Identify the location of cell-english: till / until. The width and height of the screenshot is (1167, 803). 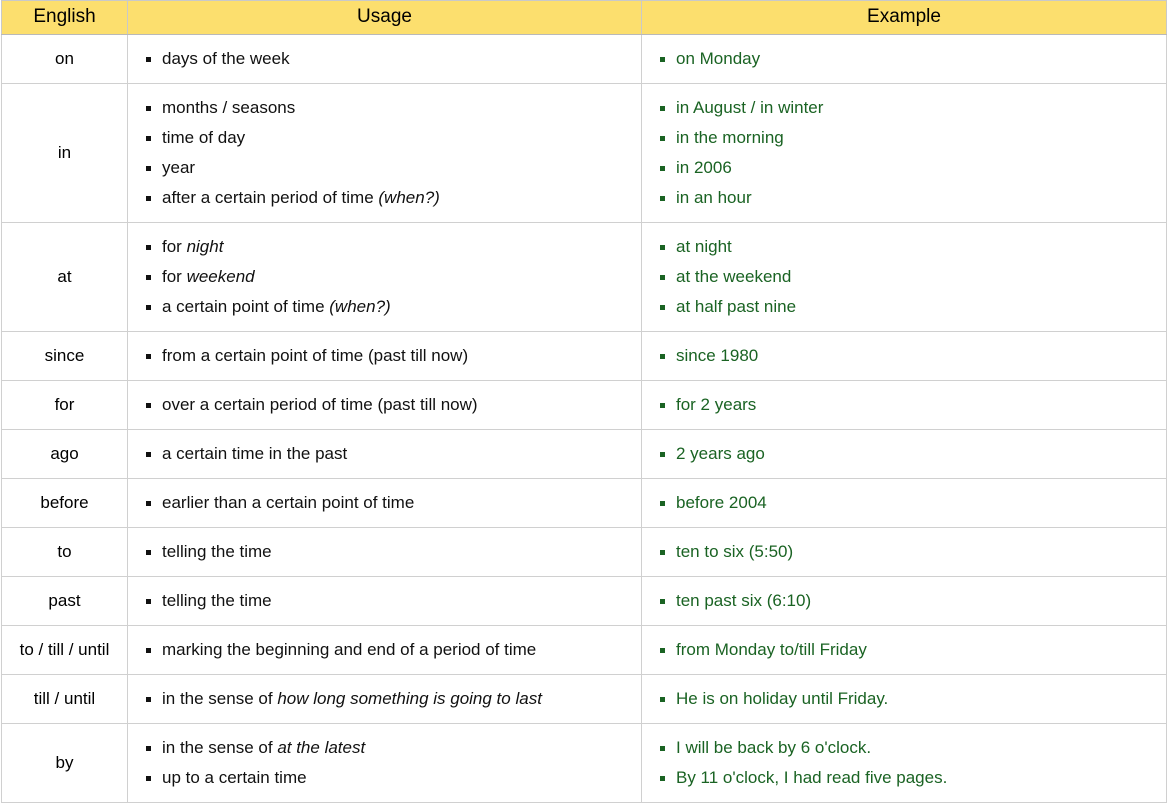
(64, 699).